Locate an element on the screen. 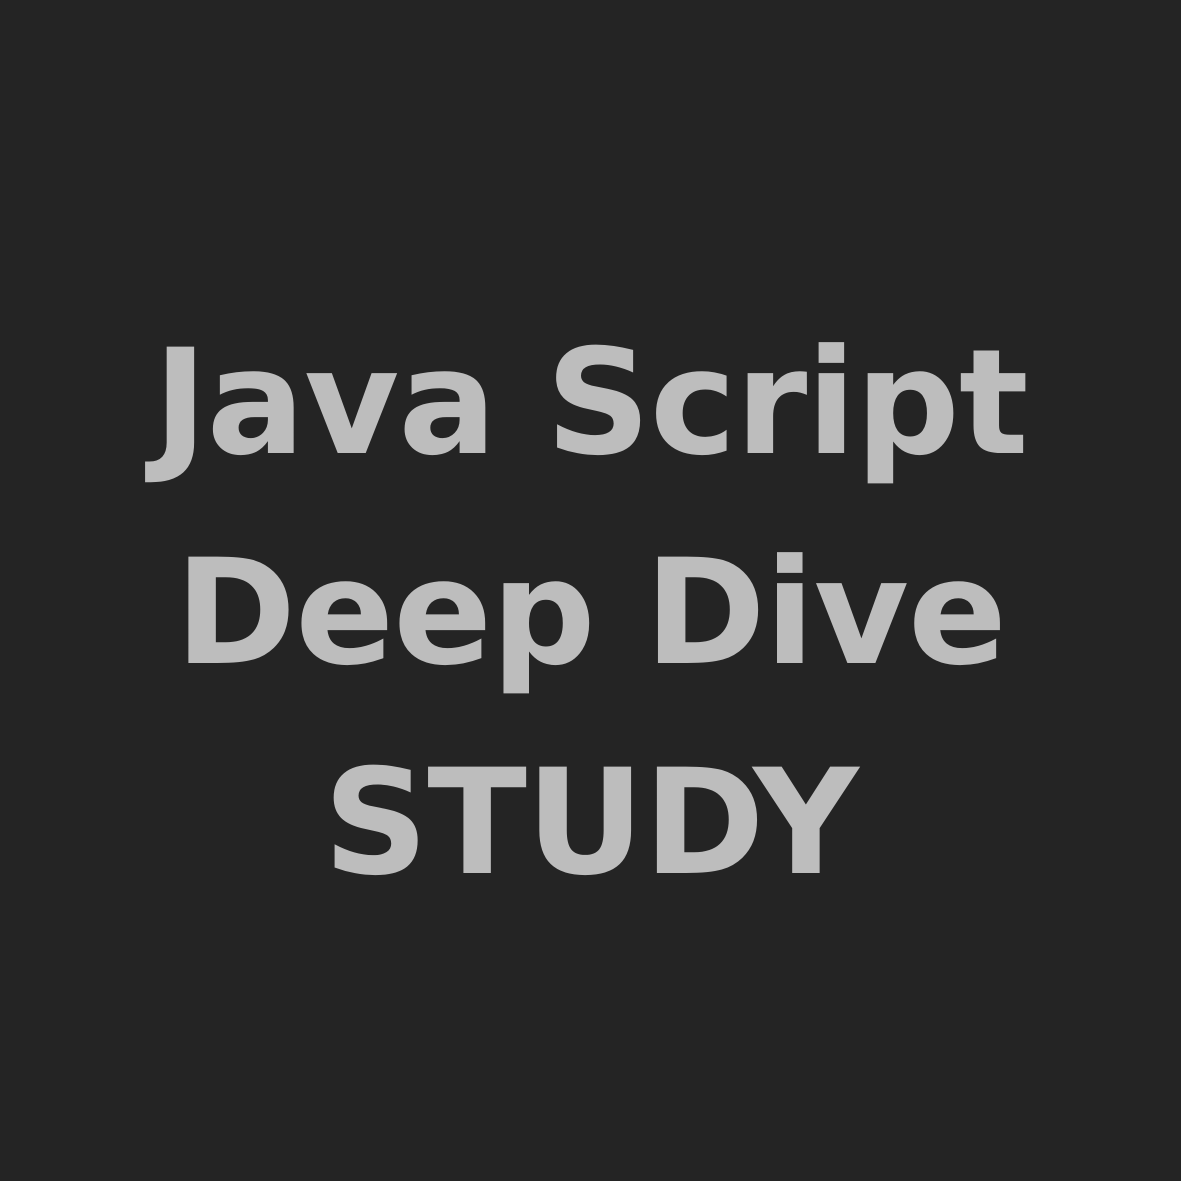 The width and height of the screenshot is (1181, 1181). title-line-2: Deep Dive is located at coordinates (590, 612).